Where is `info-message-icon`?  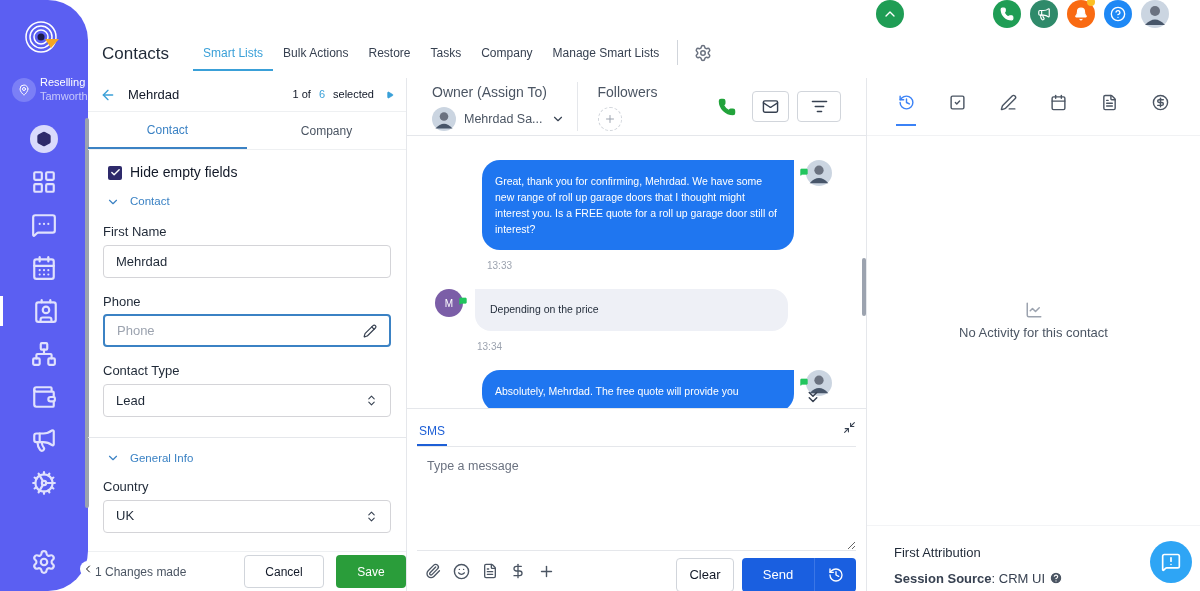 info-message-icon is located at coordinates (1171, 562).